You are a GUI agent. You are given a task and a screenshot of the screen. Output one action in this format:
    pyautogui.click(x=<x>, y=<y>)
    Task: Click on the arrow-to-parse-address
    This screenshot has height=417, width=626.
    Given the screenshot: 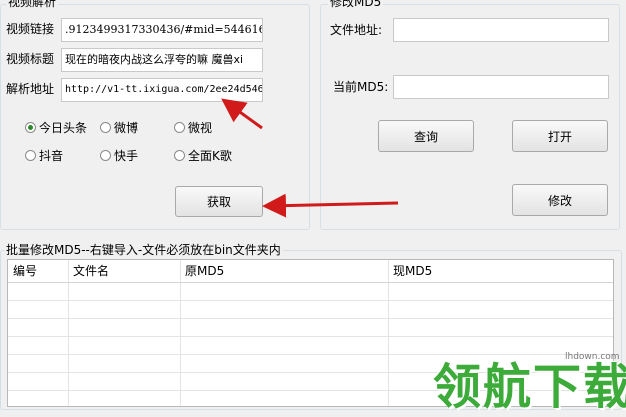 What is the action you would take?
    pyautogui.click(x=242, y=114)
    